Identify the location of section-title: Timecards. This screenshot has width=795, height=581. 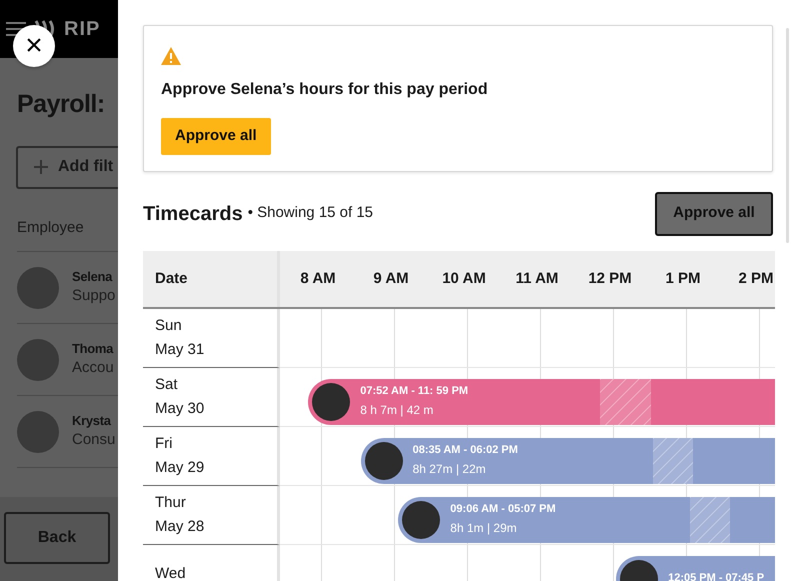
(193, 214).